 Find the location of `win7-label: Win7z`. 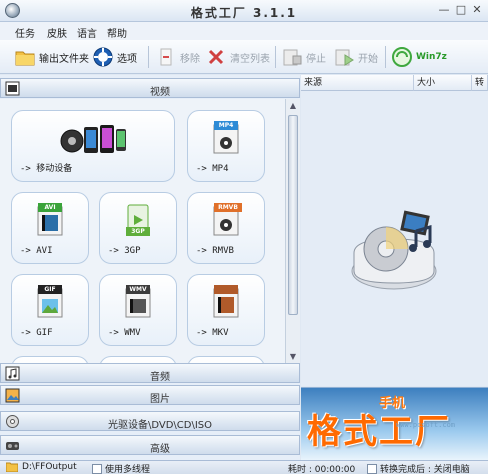

win7-label: Win7z is located at coordinates (431, 57).